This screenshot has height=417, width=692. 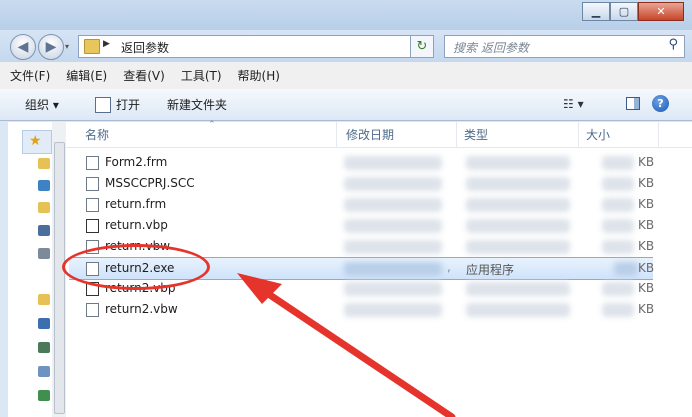 What do you see at coordinates (346, 345) in the screenshot?
I see `annotation-arrow` at bounding box center [346, 345].